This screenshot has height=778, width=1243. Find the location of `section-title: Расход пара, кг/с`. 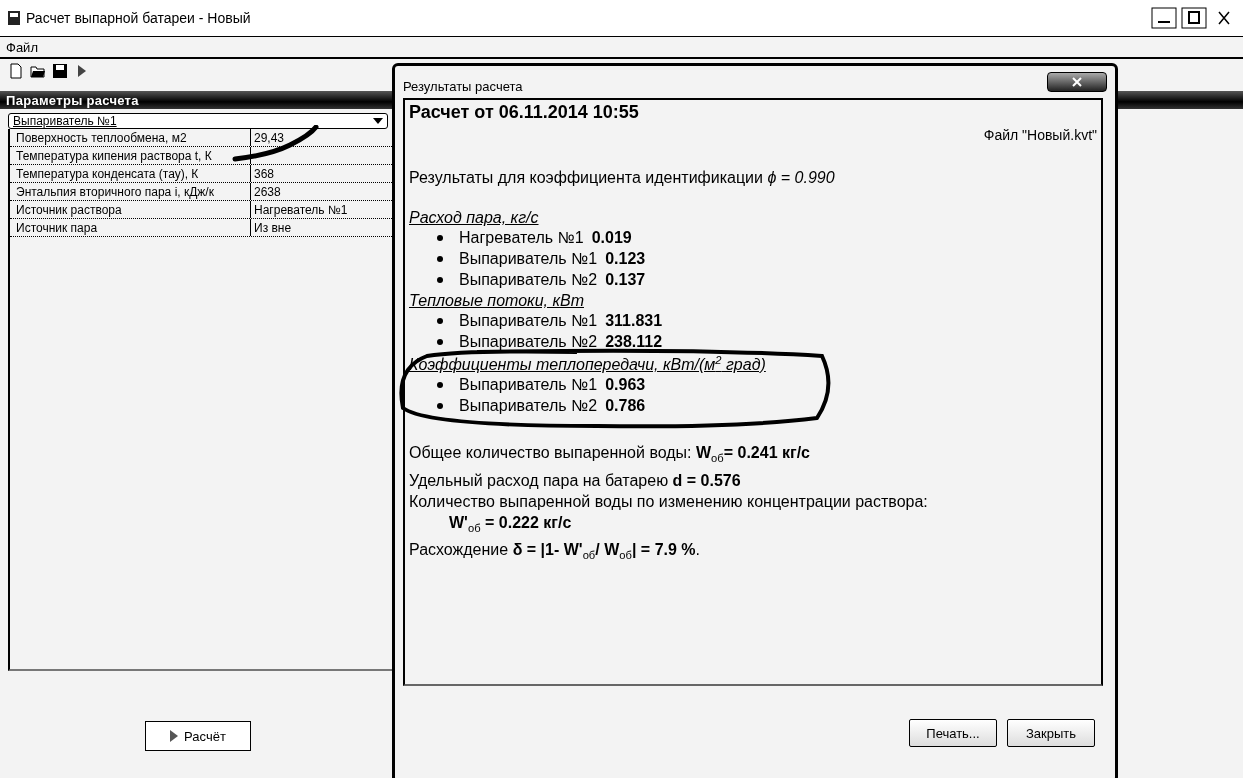

section-title: Расход пара, кг/с is located at coordinates (474, 218).